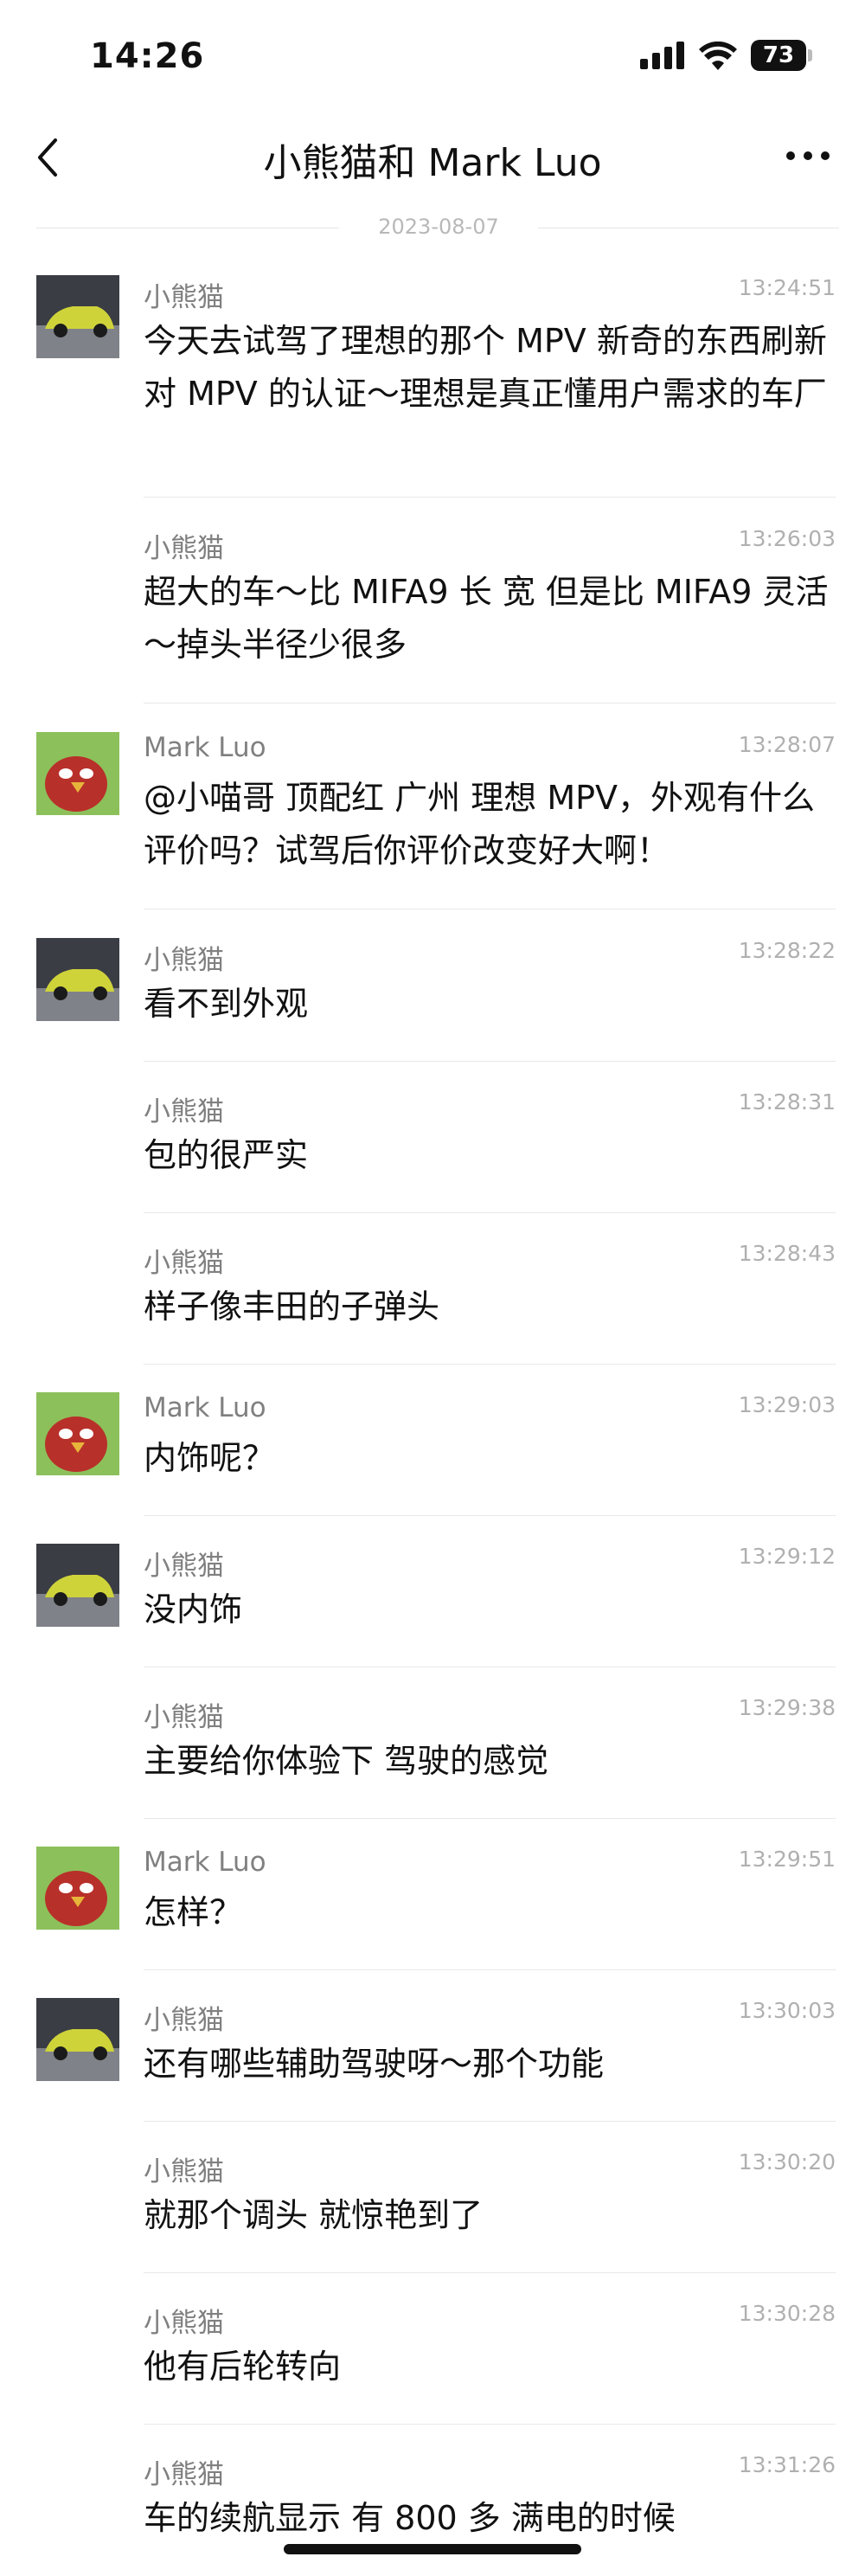 The height and width of the screenshot is (2576, 865). I want to click on date-label: 2023-08-07, so click(439, 227).